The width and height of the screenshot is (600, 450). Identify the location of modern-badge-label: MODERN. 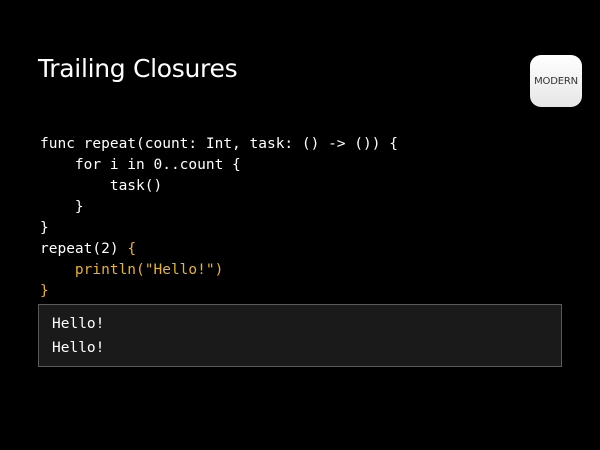
(556, 81).